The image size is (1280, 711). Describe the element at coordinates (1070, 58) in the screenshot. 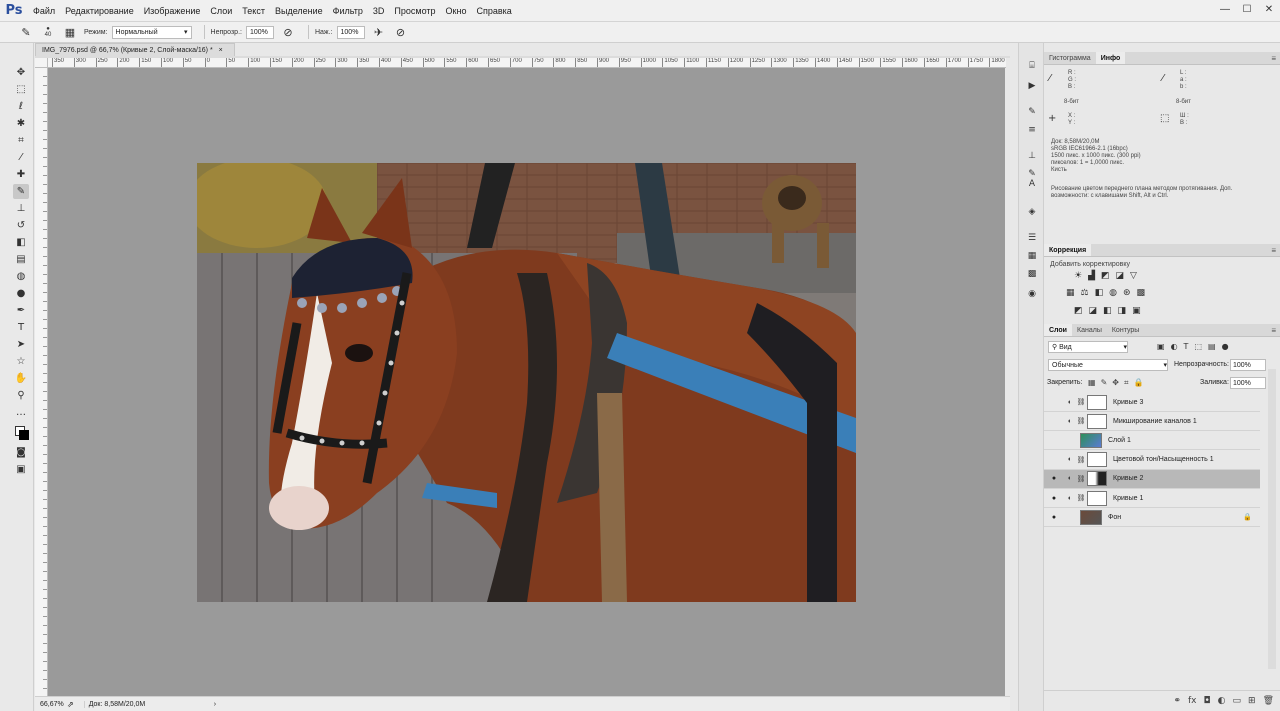

I see `tab-histogram: Гистограмма` at that location.